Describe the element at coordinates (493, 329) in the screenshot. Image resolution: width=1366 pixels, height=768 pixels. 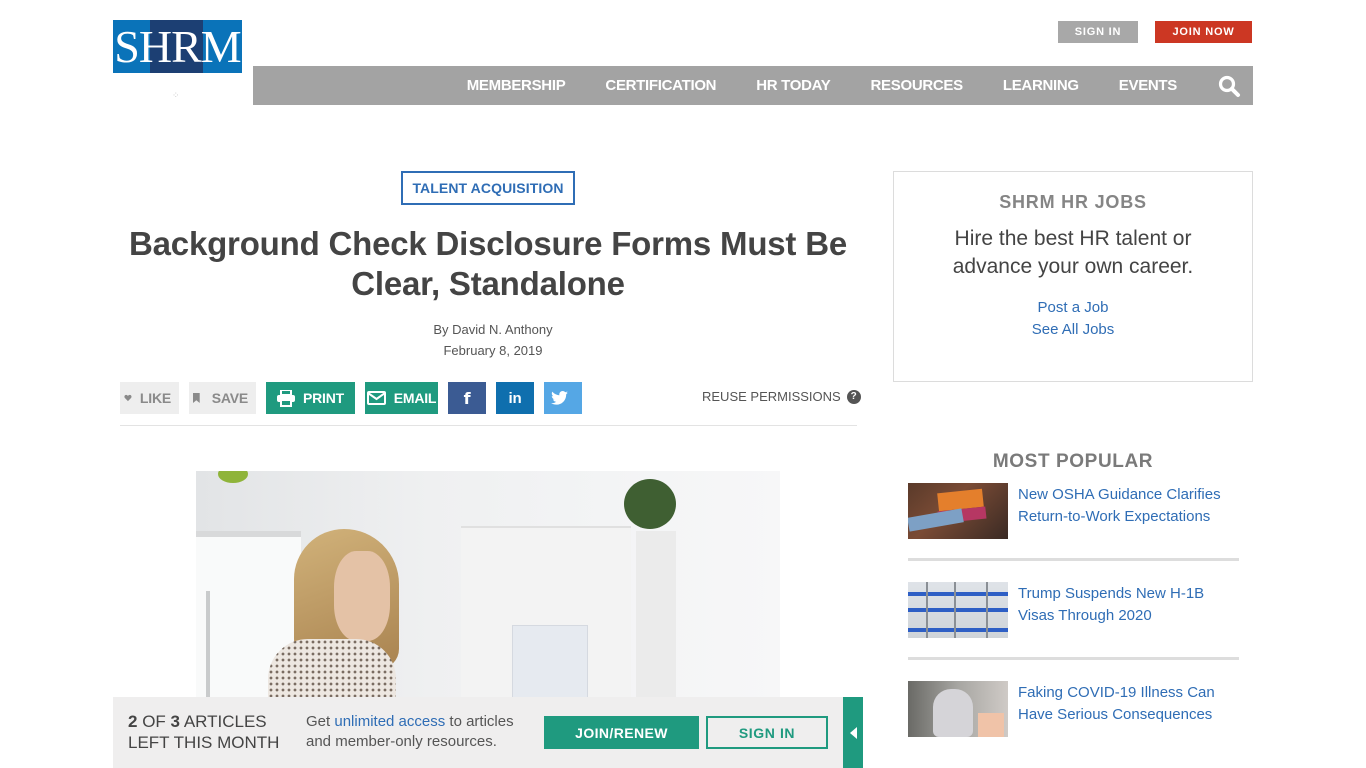
I see `article-author: By David N. Anthony` at that location.